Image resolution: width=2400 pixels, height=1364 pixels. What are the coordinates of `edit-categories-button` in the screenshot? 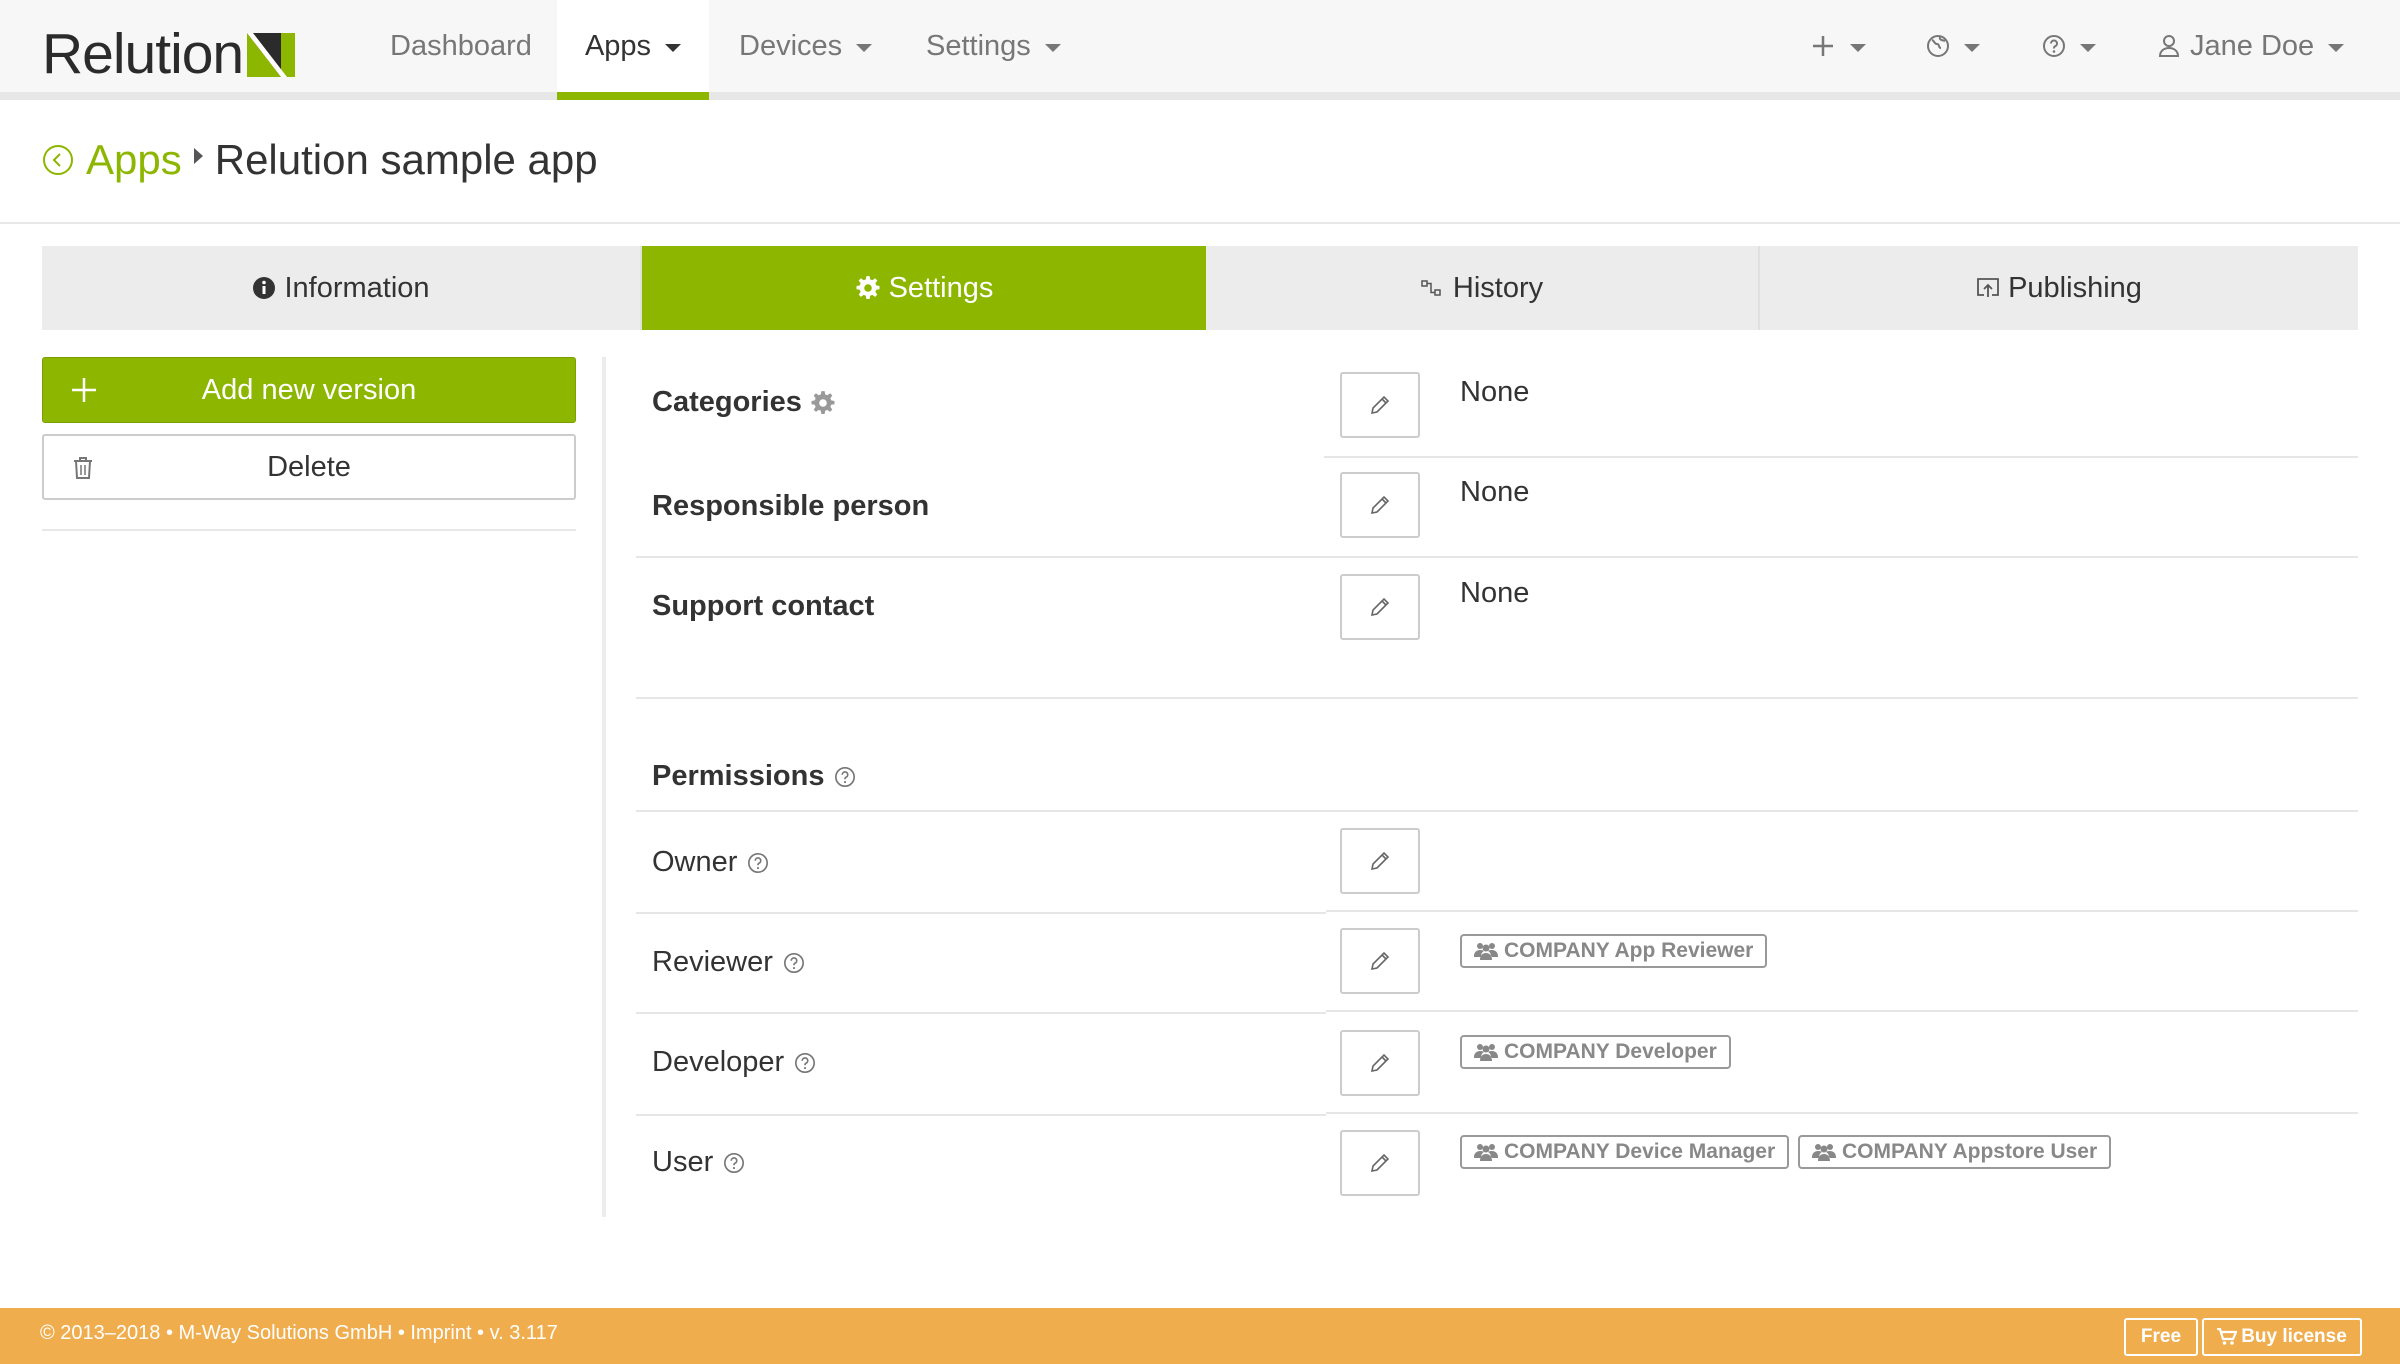 It's located at (1380, 405).